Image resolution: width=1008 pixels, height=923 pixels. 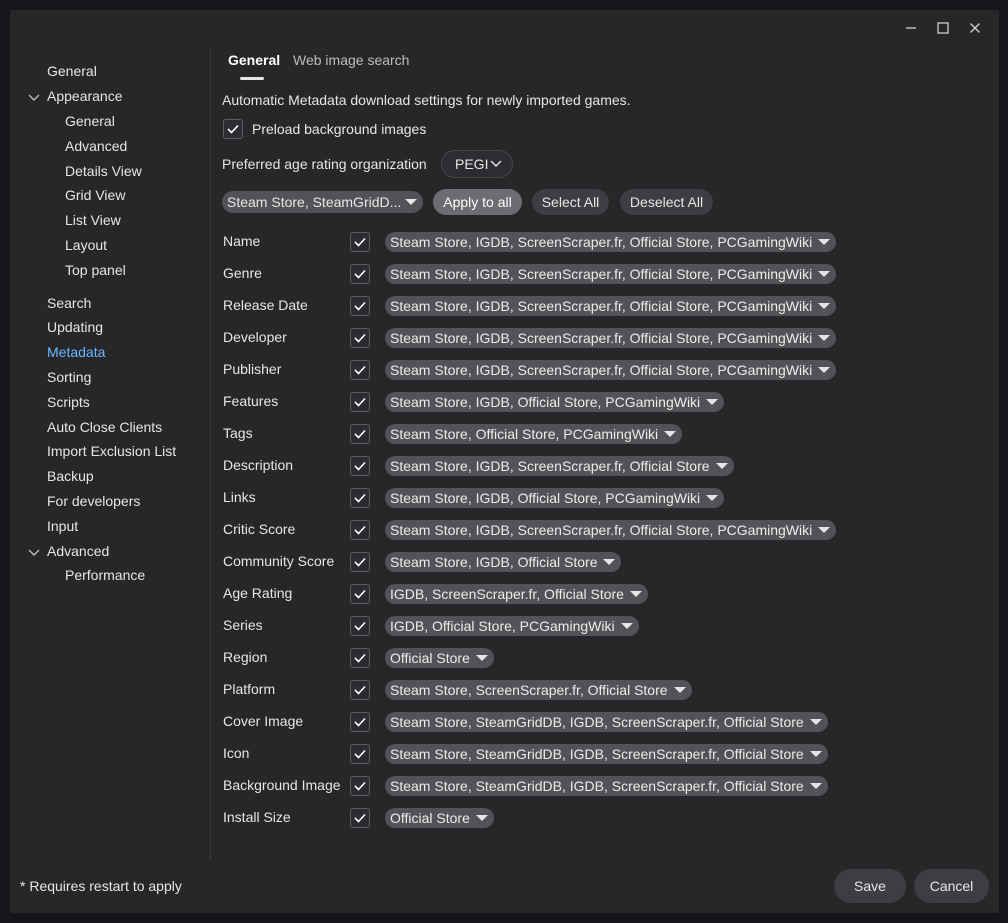 What do you see at coordinates (951, 886) in the screenshot?
I see `cancel-button: Cancel` at bounding box center [951, 886].